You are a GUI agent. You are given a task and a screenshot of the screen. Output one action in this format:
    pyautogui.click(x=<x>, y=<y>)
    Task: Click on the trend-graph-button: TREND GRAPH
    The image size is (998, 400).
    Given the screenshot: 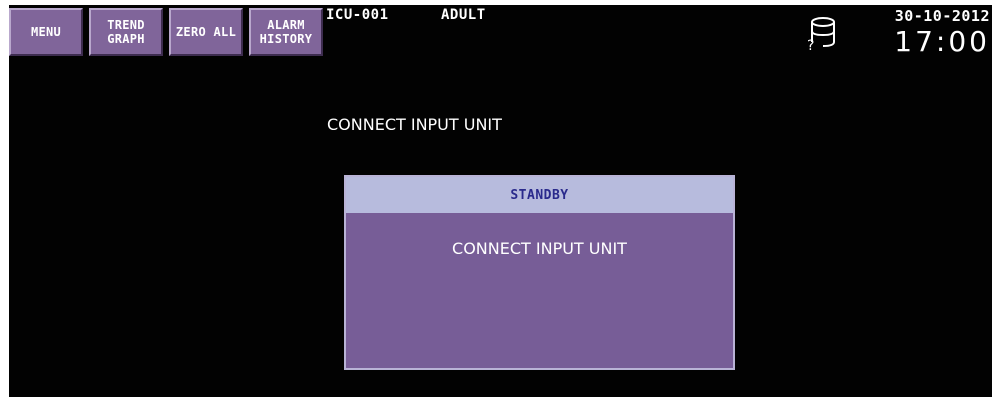 What is the action you would take?
    pyautogui.click(x=126, y=32)
    